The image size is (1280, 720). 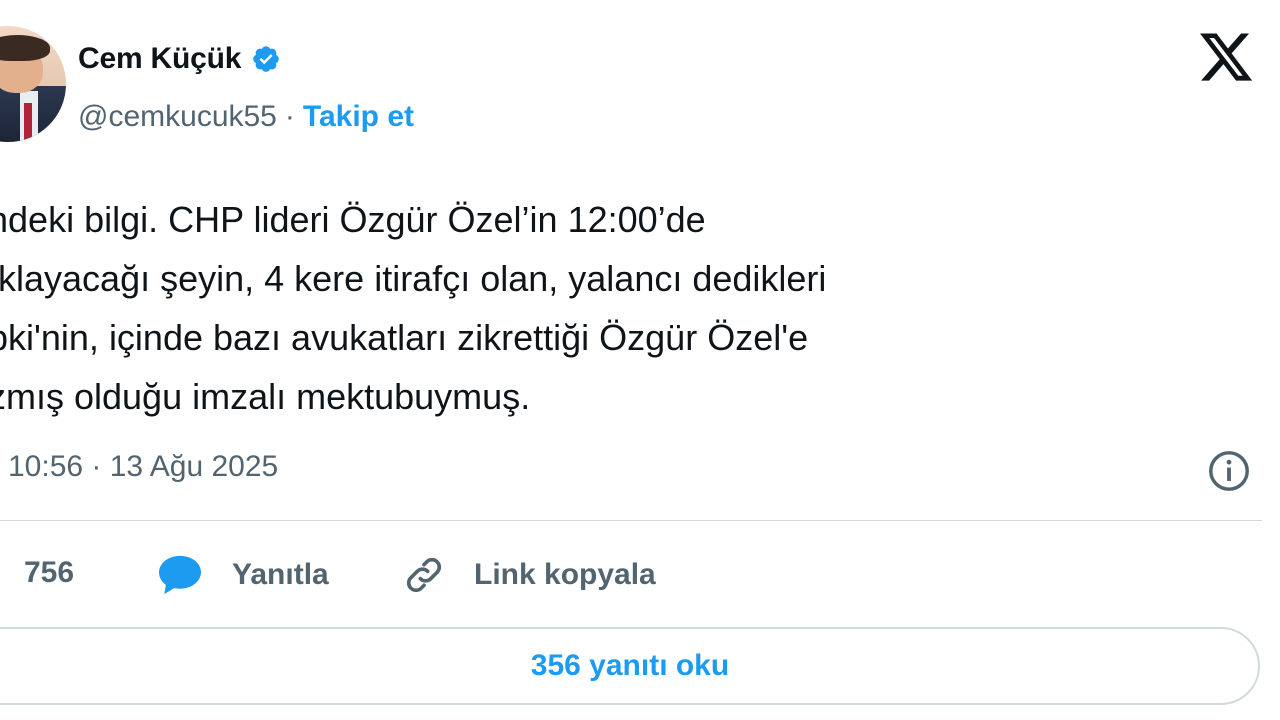 I want to click on author-name: Cem Küçük, so click(x=159, y=59).